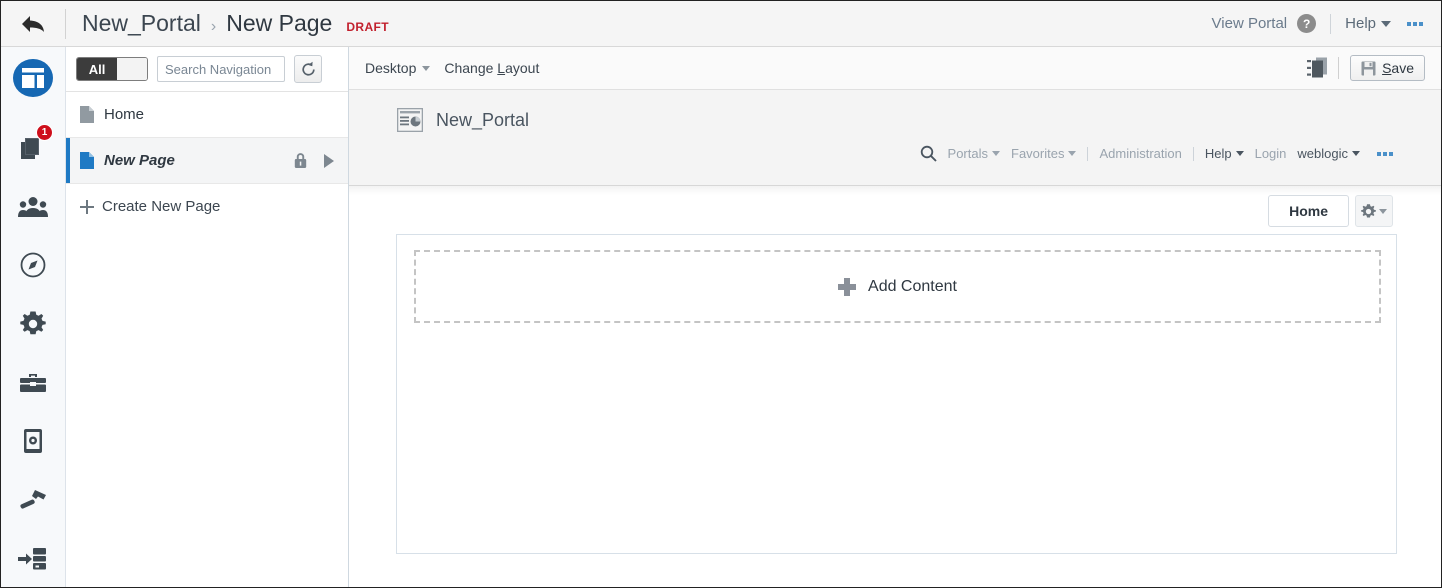 The image size is (1442, 588). What do you see at coordinates (300, 160) in the screenshot?
I see `lock-icon` at bounding box center [300, 160].